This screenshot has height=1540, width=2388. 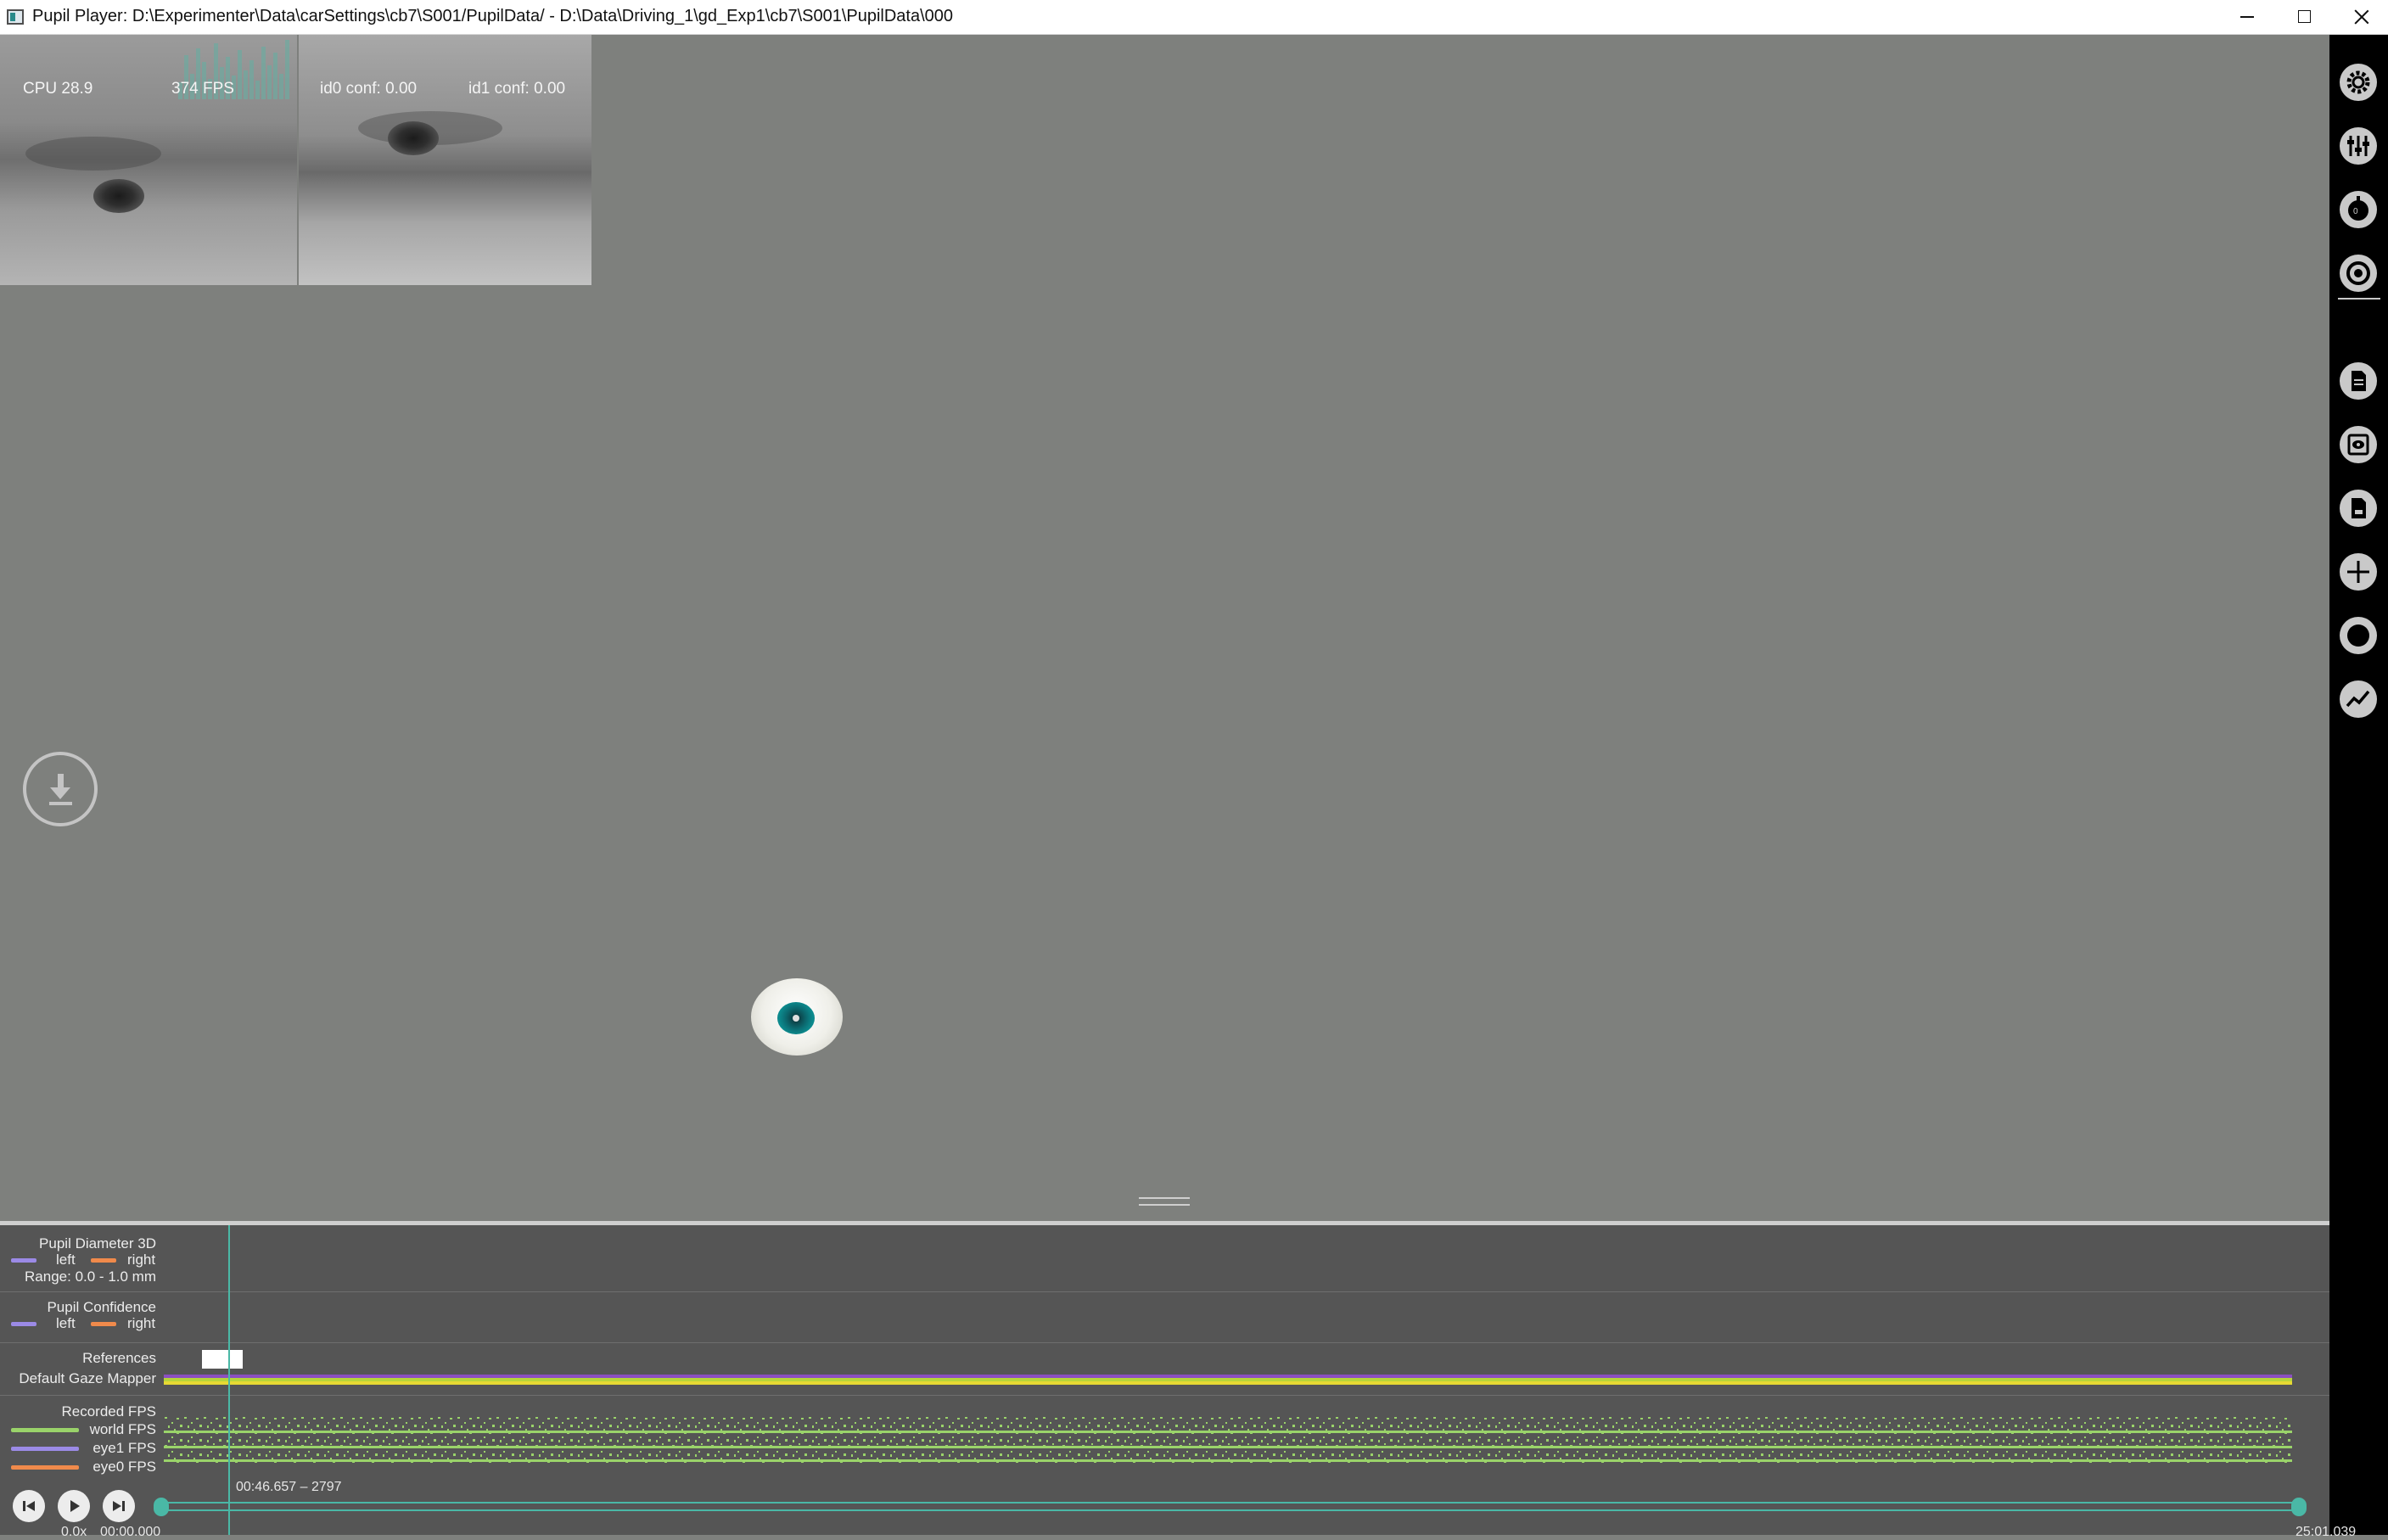 I want to click on app-icon, so click(x=15, y=17).